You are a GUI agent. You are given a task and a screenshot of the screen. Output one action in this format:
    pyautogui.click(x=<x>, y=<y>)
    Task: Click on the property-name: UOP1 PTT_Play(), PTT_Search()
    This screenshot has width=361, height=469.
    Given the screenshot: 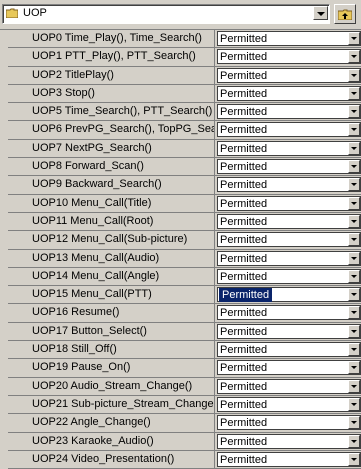 What is the action you would take?
    pyautogui.click(x=111, y=57)
    